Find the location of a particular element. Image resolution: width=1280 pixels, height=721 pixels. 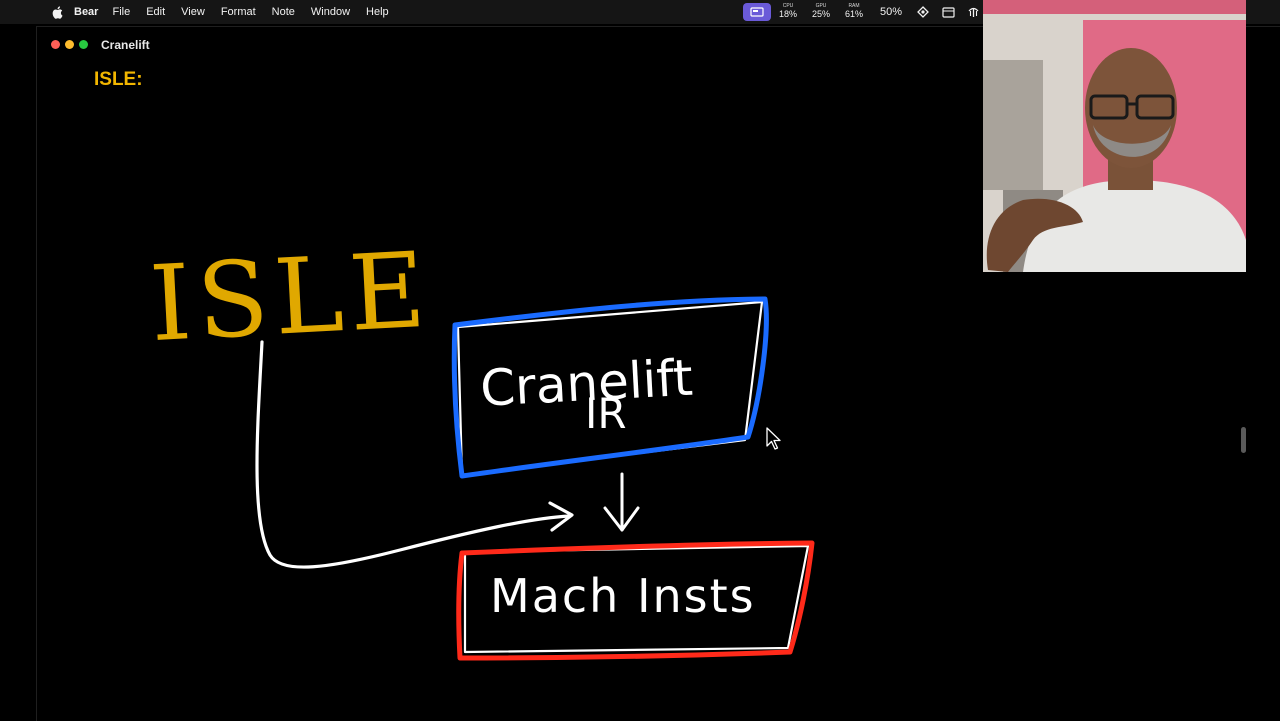

isle-sketch-text: ISLE is located at coordinates (290, 297).